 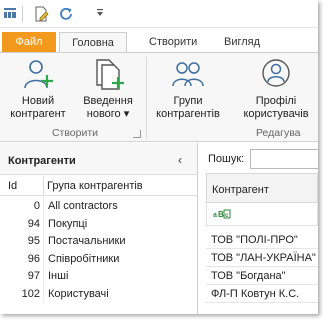 What do you see at coordinates (248, 276) in the screenshot?
I see `cell-contractor: ТОВ "Богдана"` at bounding box center [248, 276].